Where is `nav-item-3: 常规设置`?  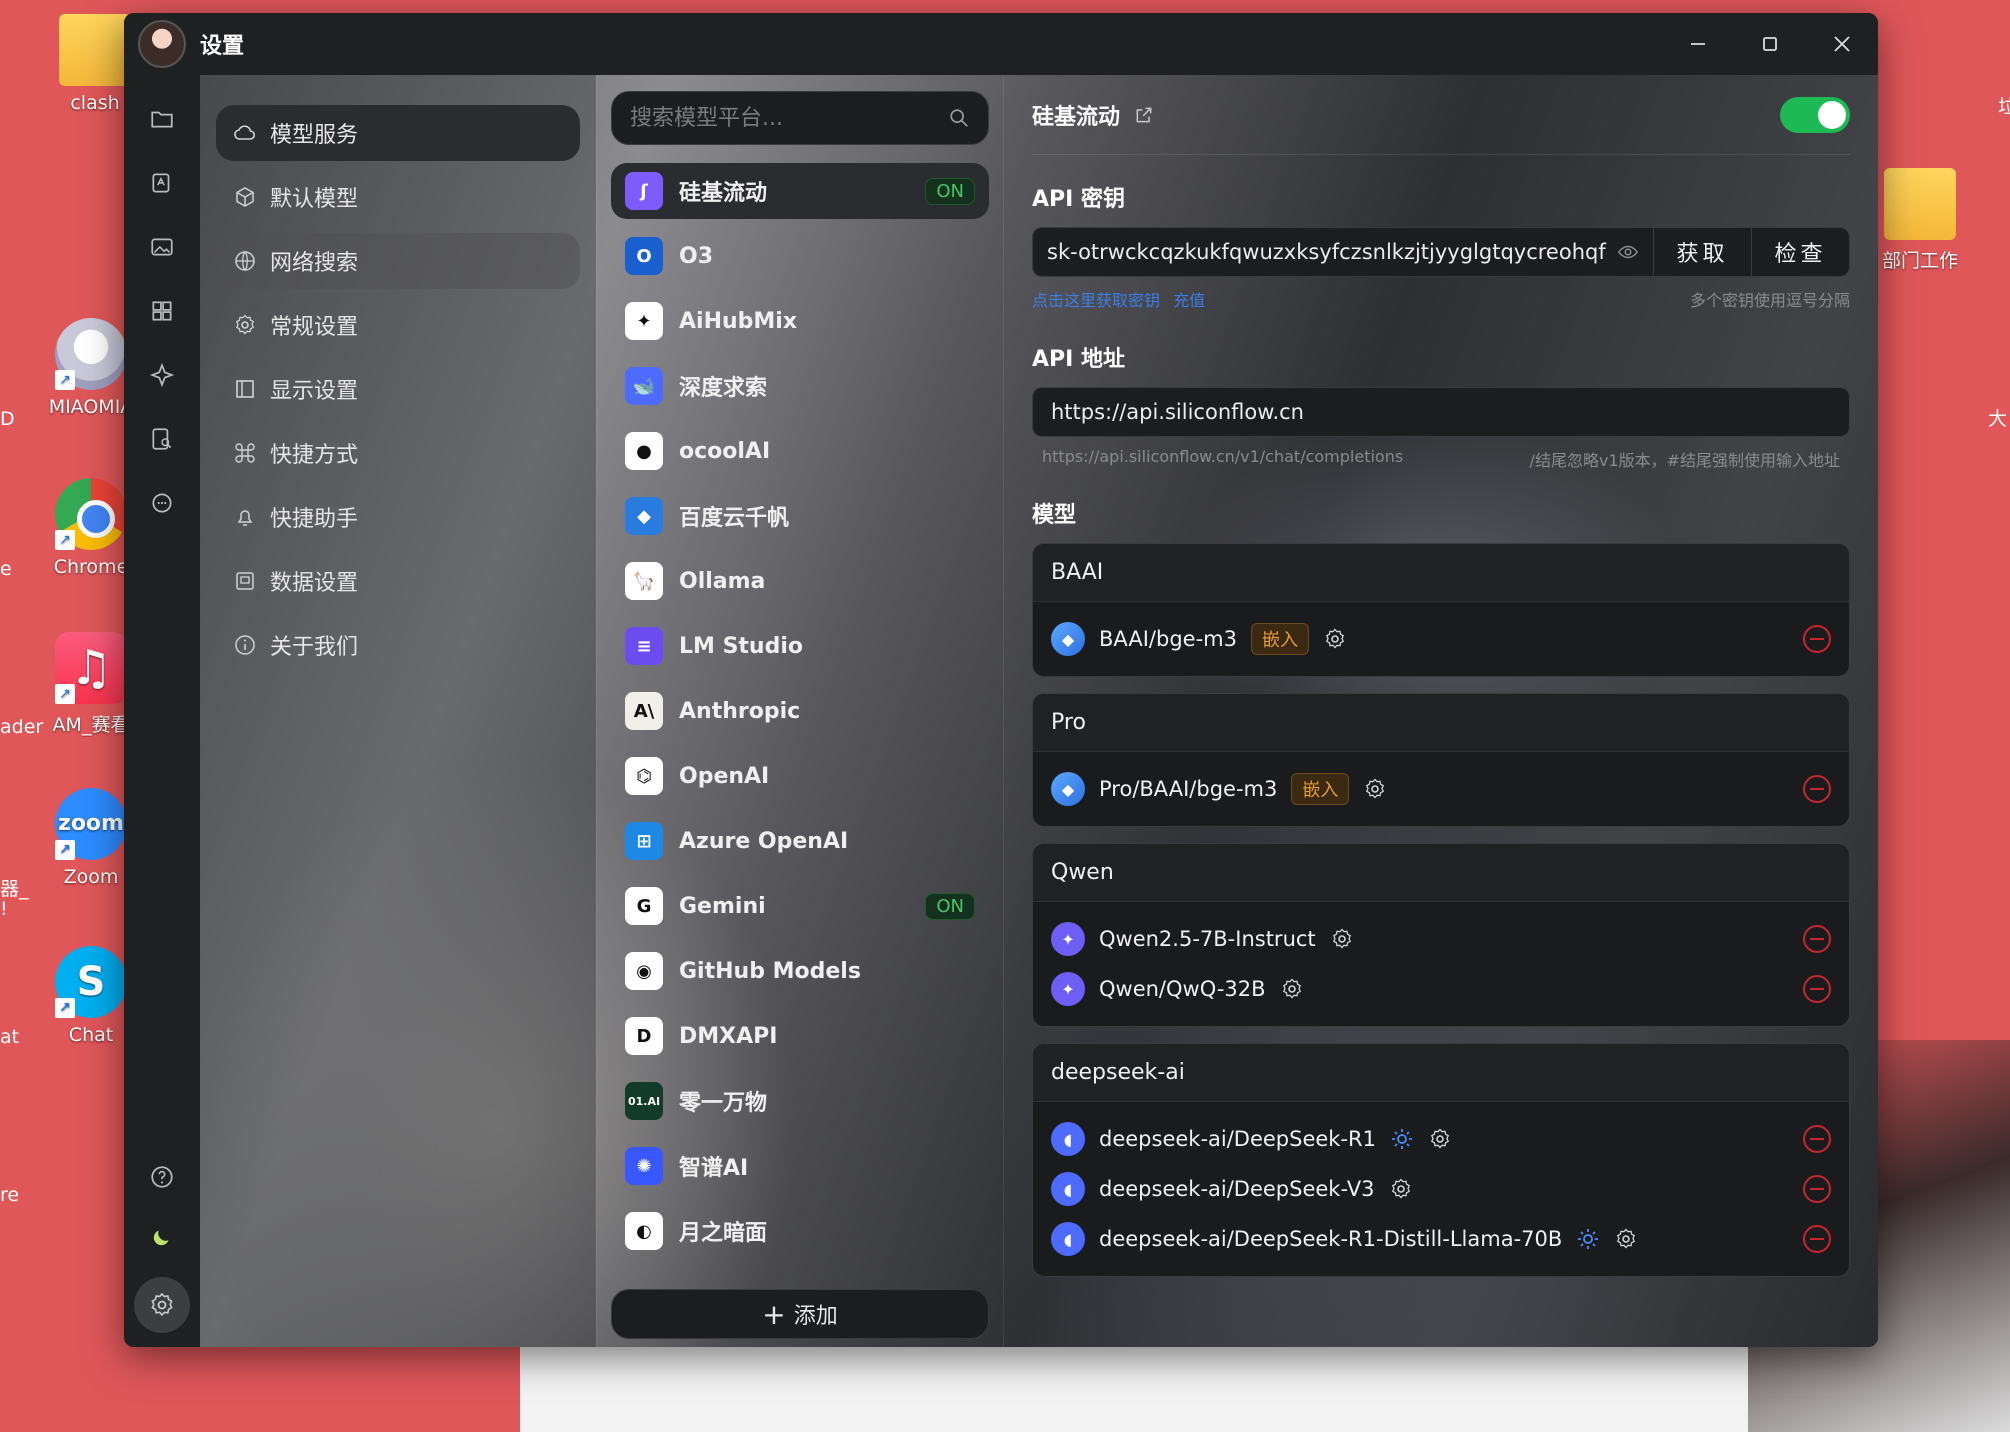
nav-item-3: 常规设置 is located at coordinates (398, 325).